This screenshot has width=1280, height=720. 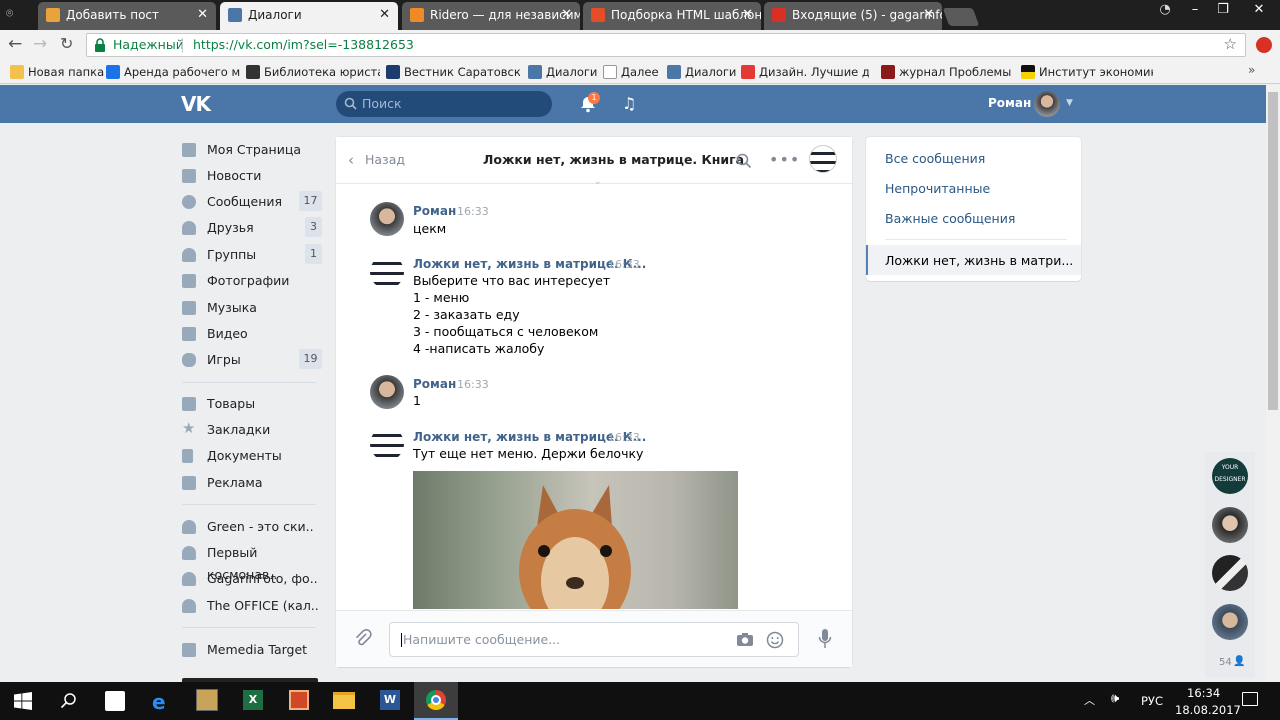 I want to click on file-explorer-icon, so click(x=344, y=700).